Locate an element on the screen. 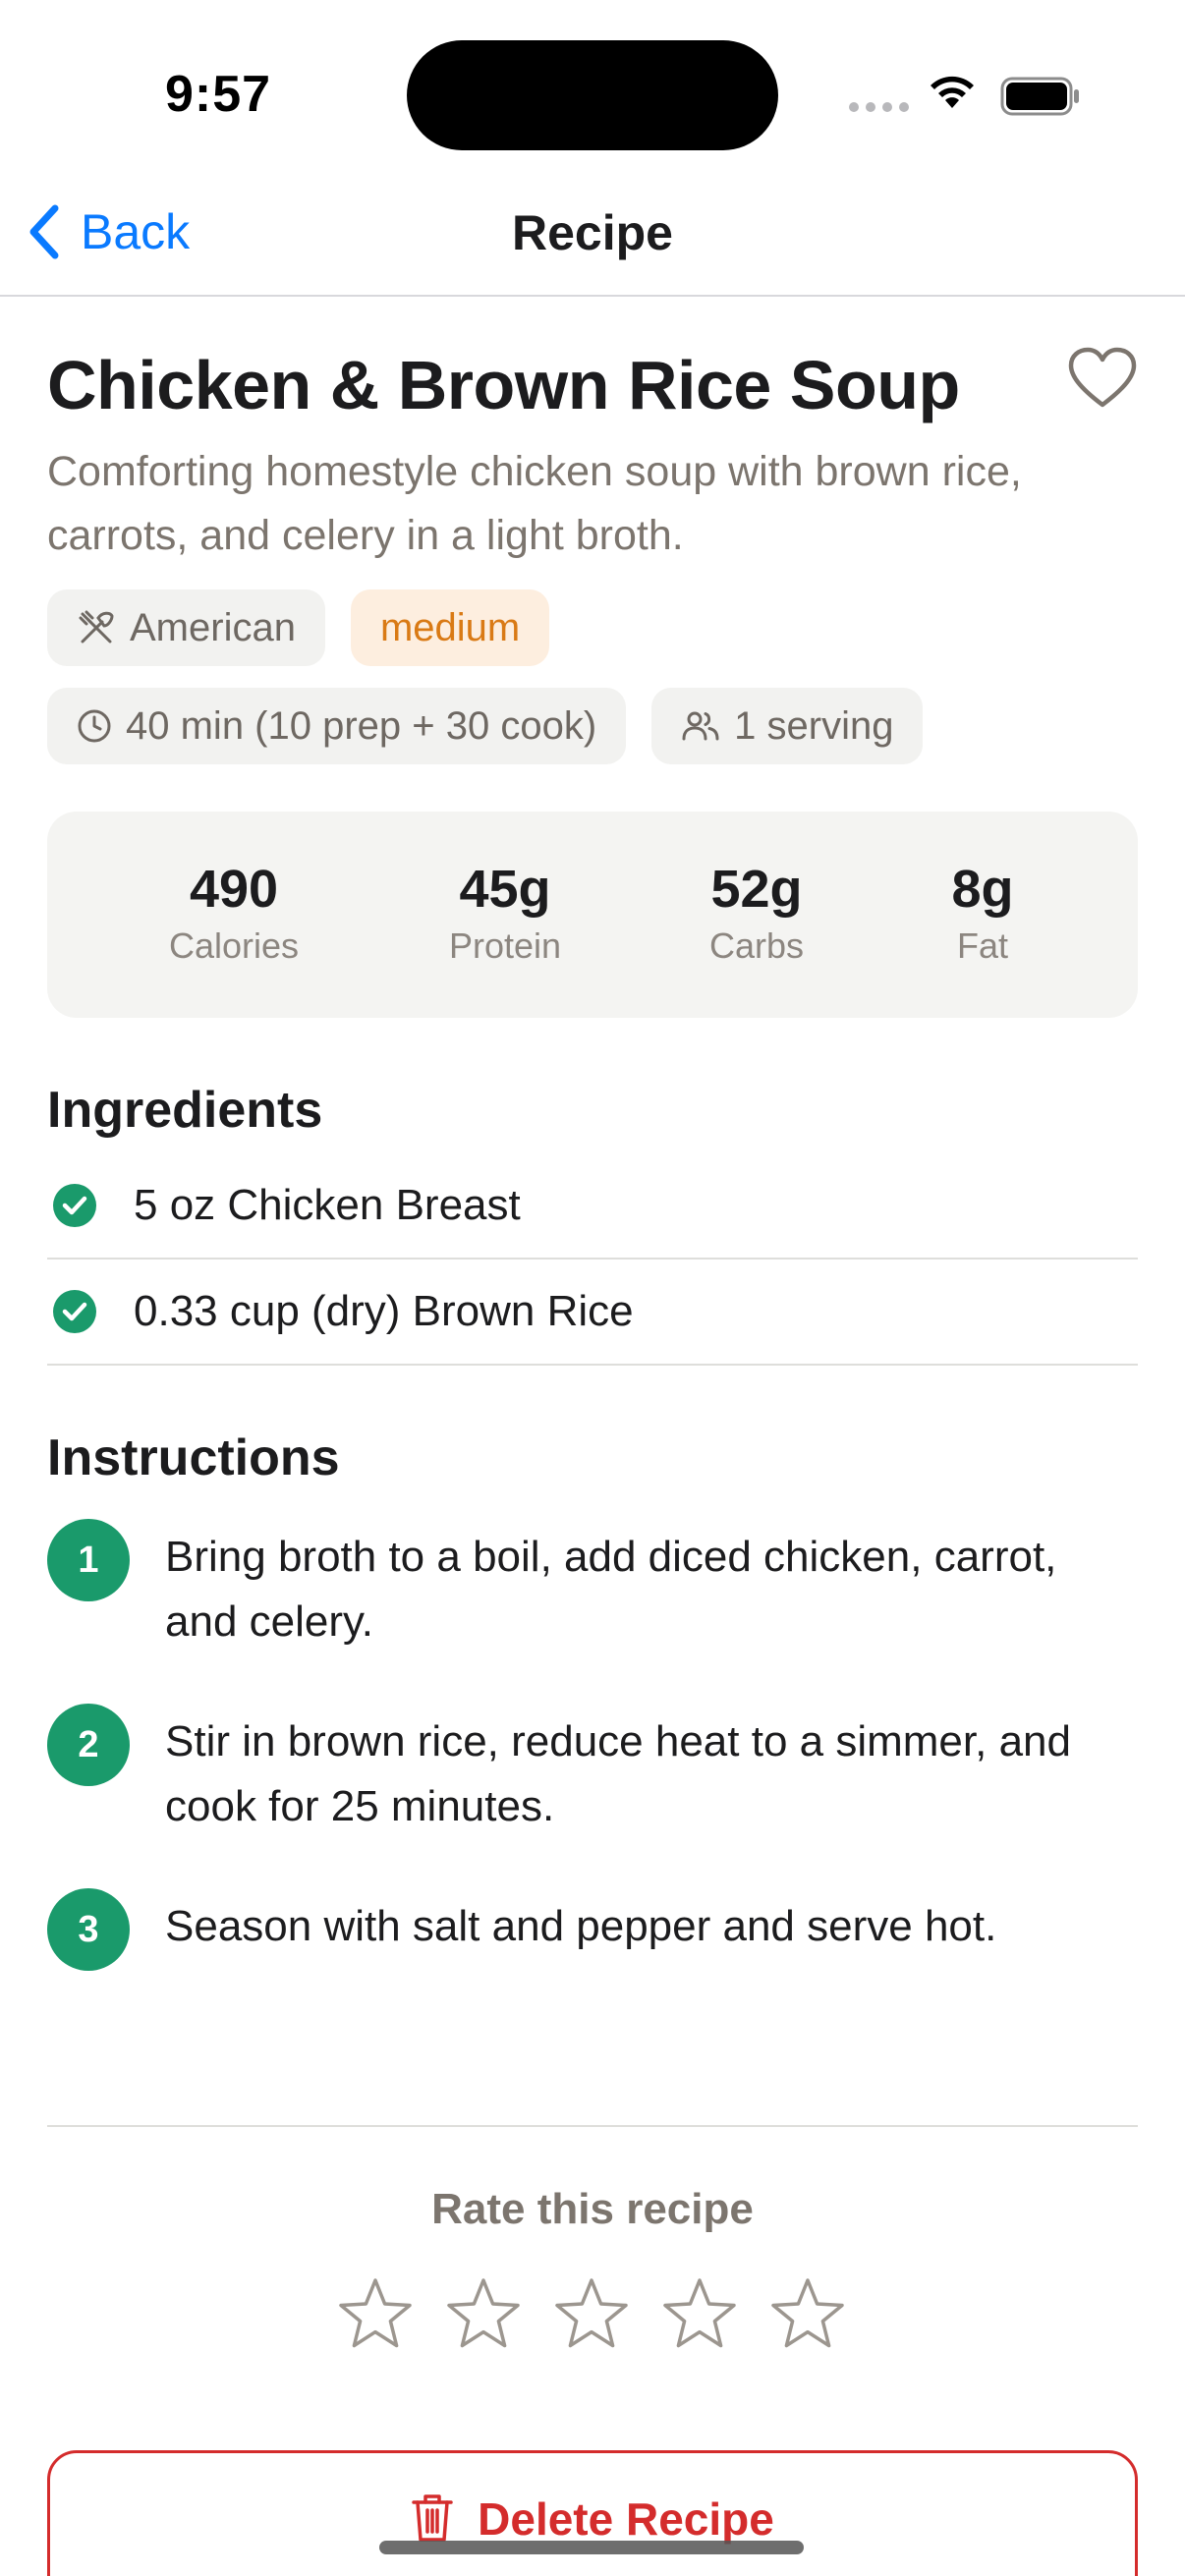 The width and height of the screenshot is (1185, 2576). cuisine-label: American is located at coordinates (213, 627).